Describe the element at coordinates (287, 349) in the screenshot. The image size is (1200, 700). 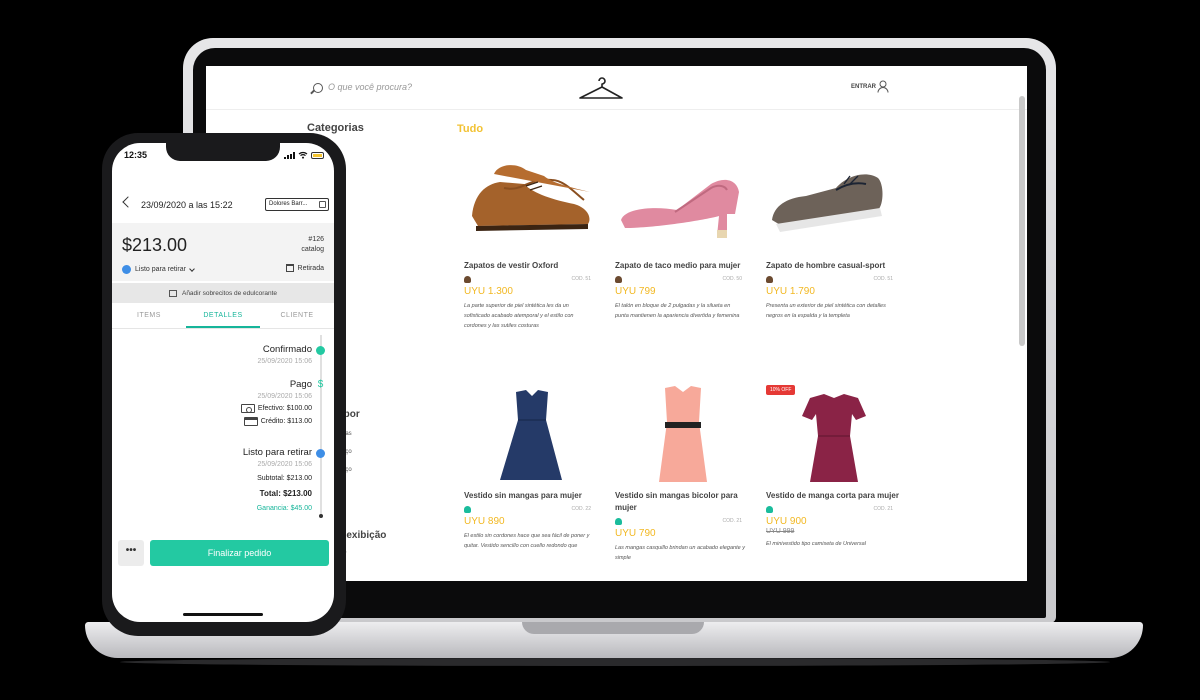
I see `timeline-title: Confirmado` at that location.